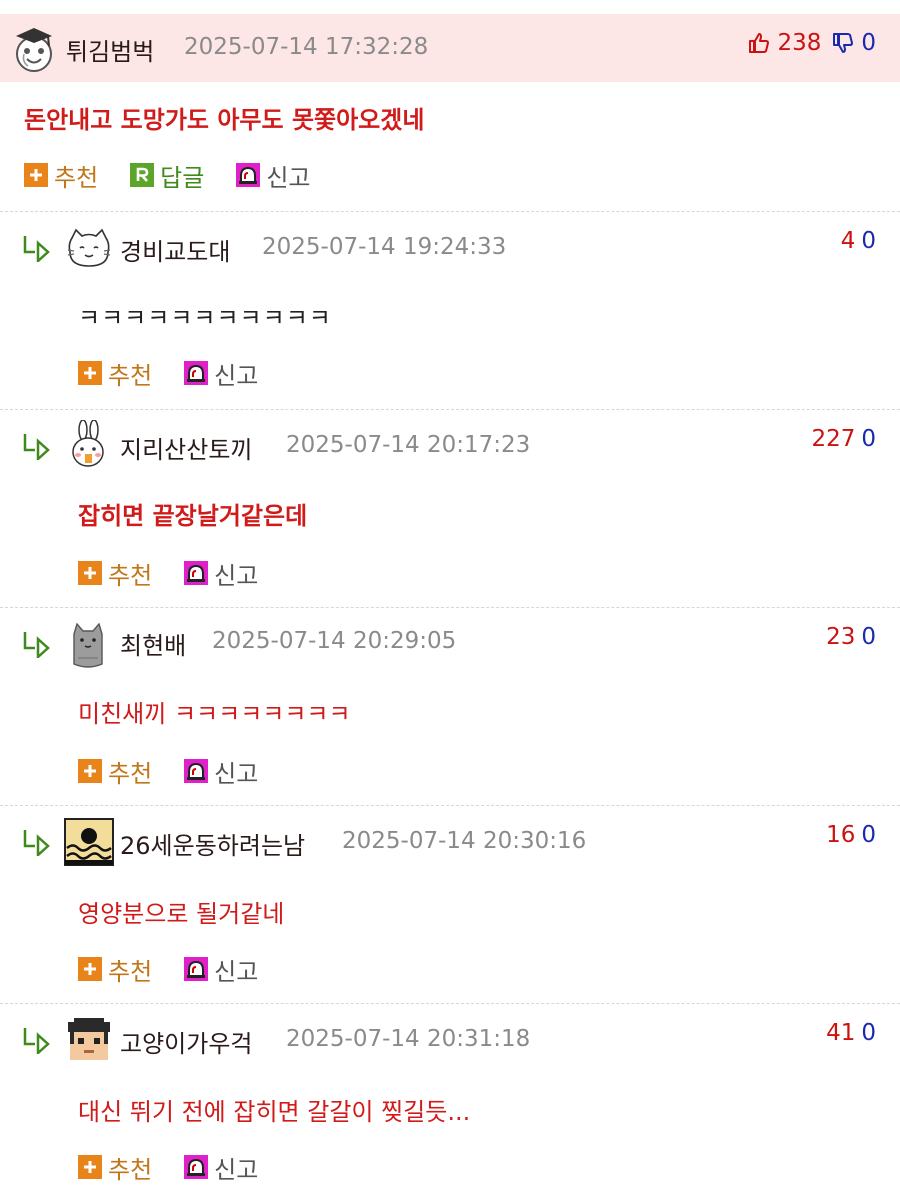 The image size is (900, 1200). I want to click on comment-datetime: 2025-07-14 20:31:18, so click(408, 1039).